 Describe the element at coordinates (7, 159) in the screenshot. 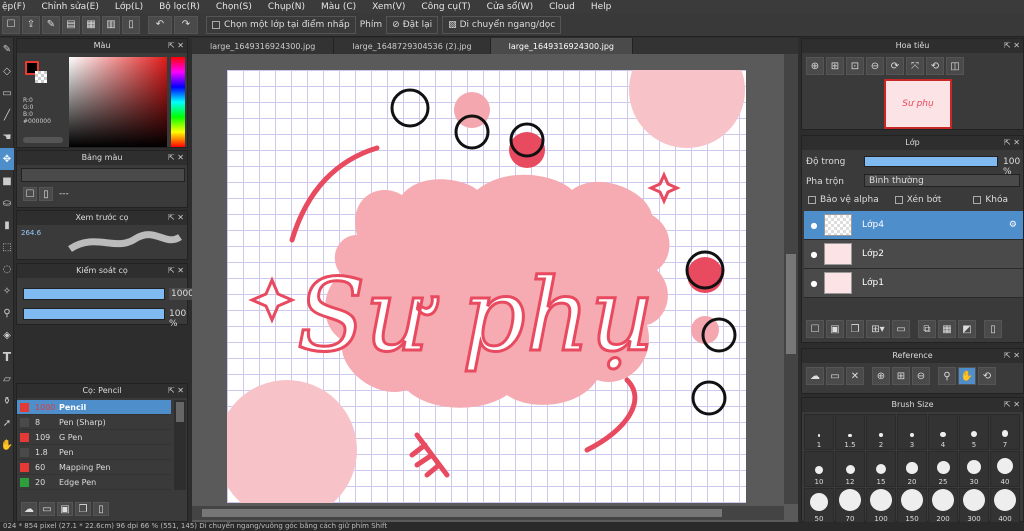

I see `move-tool-icon: ✥` at that location.